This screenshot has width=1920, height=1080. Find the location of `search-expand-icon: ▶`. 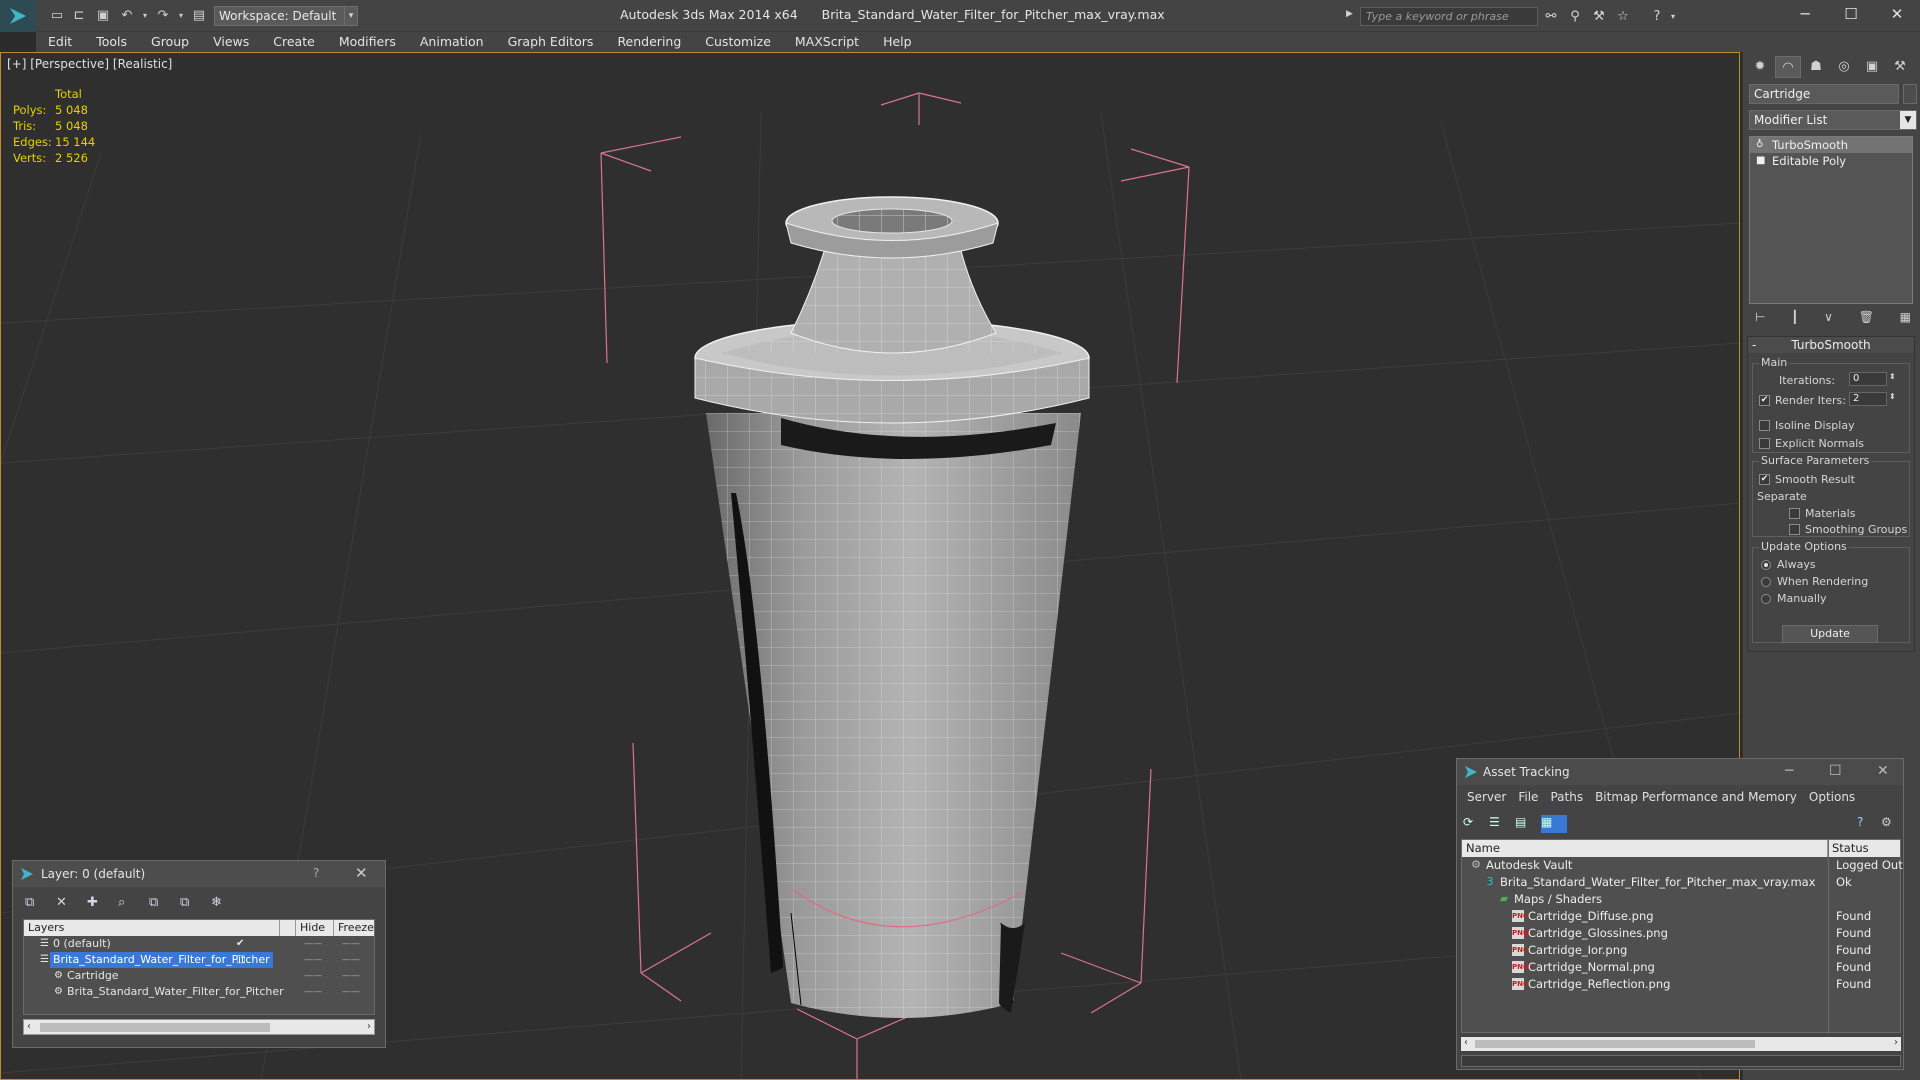

search-expand-icon: ▶ is located at coordinates (1349, 14).